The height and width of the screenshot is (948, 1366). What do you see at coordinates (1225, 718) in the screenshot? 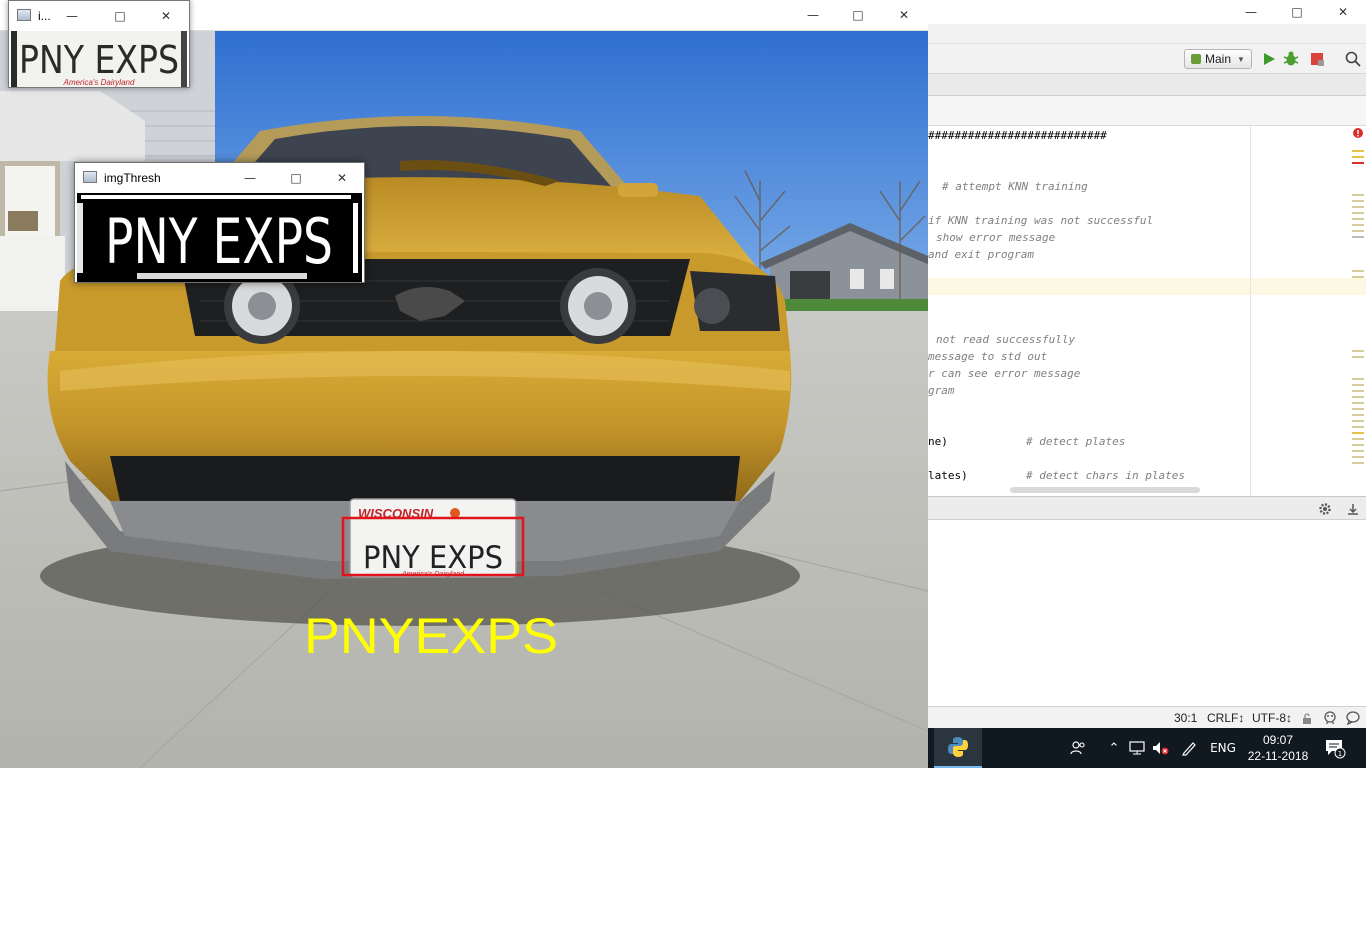
I see `line-separator: CRLF↕` at bounding box center [1225, 718].